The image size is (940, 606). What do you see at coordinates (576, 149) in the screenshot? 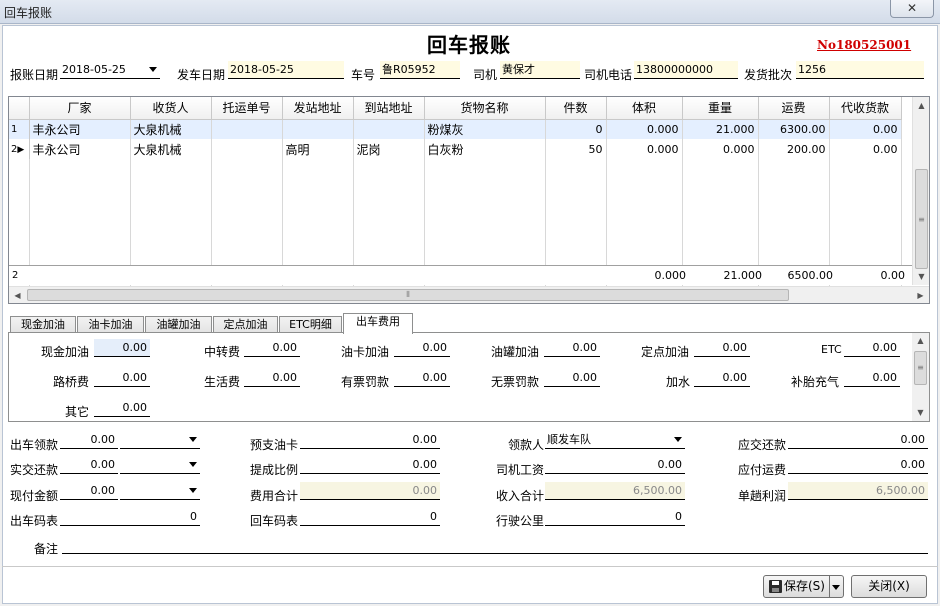
I see `grid-cell: 50` at bounding box center [576, 149].